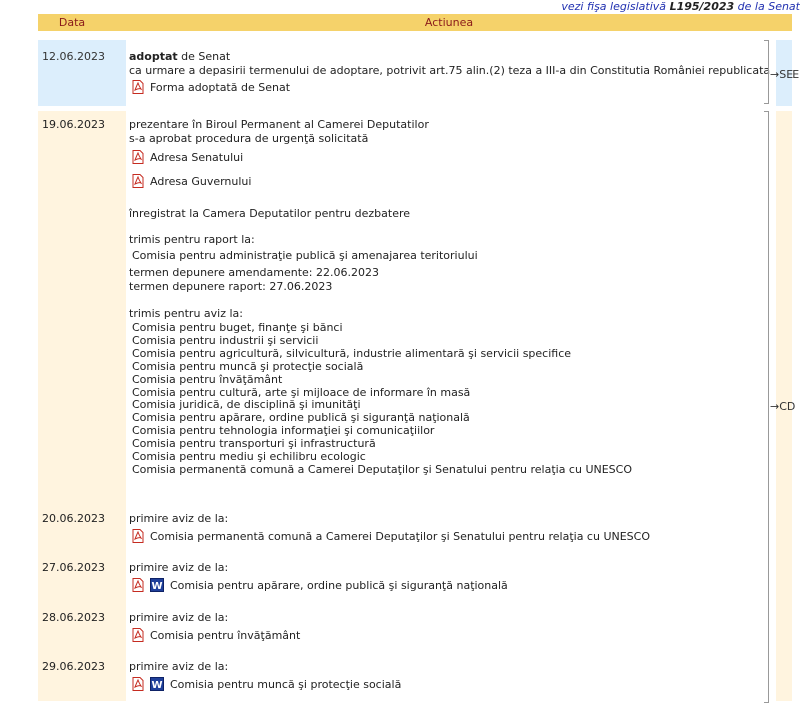  I want to click on cd-side-label: →CD, so click(783, 406).